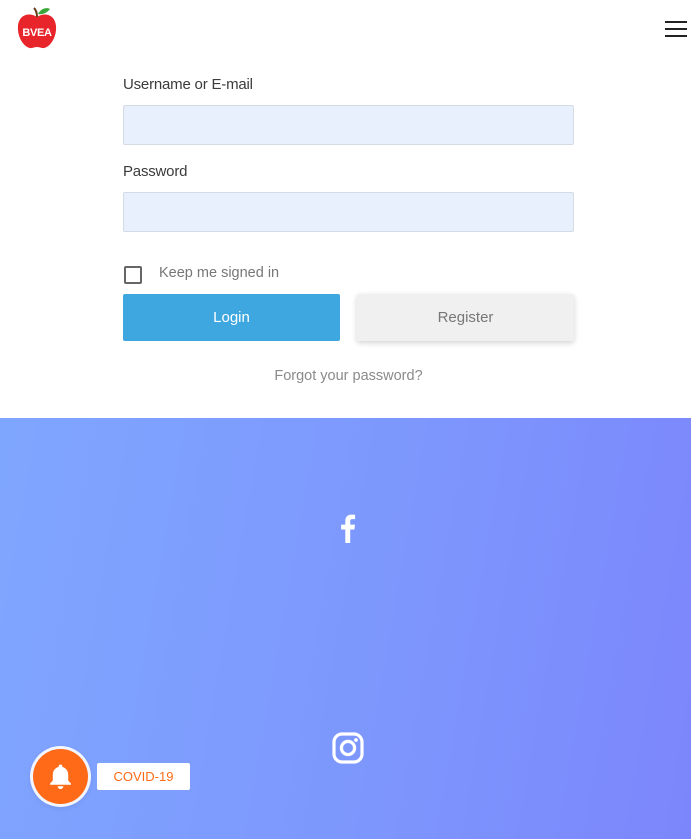 Image resolution: width=691 pixels, height=839 pixels. Describe the element at coordinates (143, 776) in the screenshot. I see `covid-19-badge: COVID-19` at that location.